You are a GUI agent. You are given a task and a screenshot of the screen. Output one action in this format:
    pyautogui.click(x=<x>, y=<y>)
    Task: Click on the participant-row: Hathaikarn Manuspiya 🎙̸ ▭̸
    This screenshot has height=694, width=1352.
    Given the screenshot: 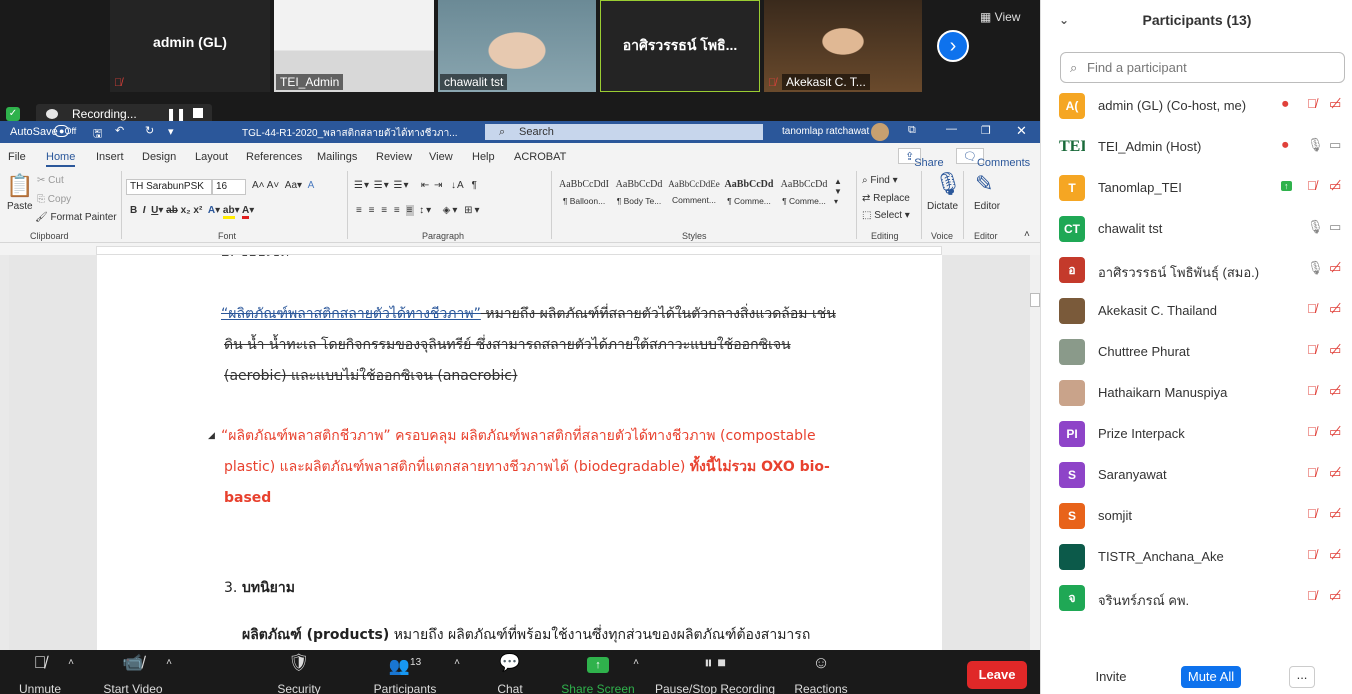 What is the action you would take?
    pyautogui.click(x=1196, y=393)
    